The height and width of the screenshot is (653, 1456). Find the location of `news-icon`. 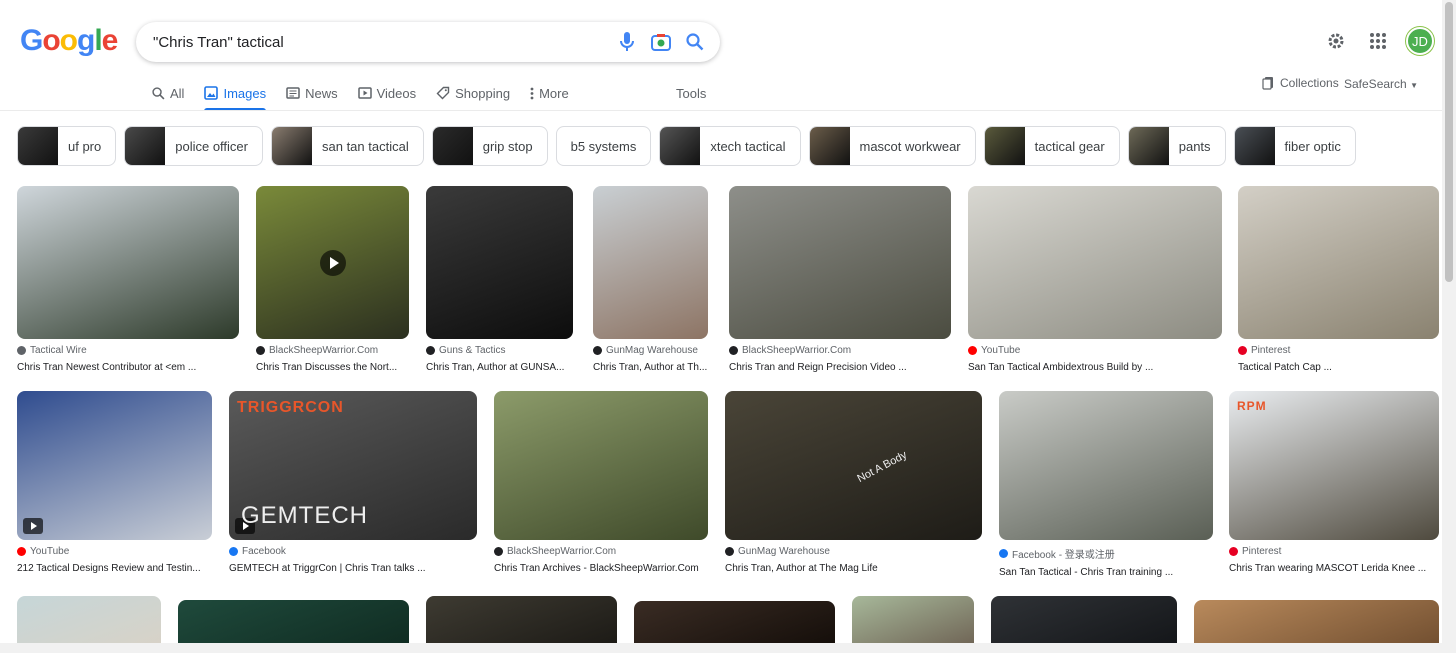

news-icon is located at coordinates (293, 93).